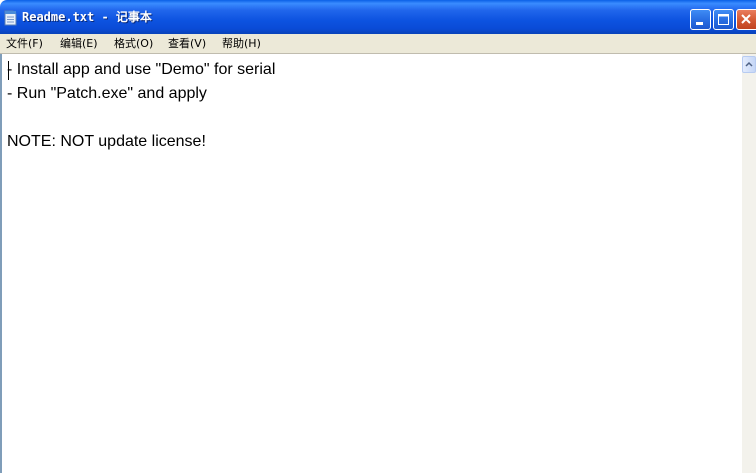 This screenshot has height=473, width=756. What do you see at coordinates (133, 43) in the screenshot?
I see `menu-format: 格式(O)` at bounding box center [133, 43].